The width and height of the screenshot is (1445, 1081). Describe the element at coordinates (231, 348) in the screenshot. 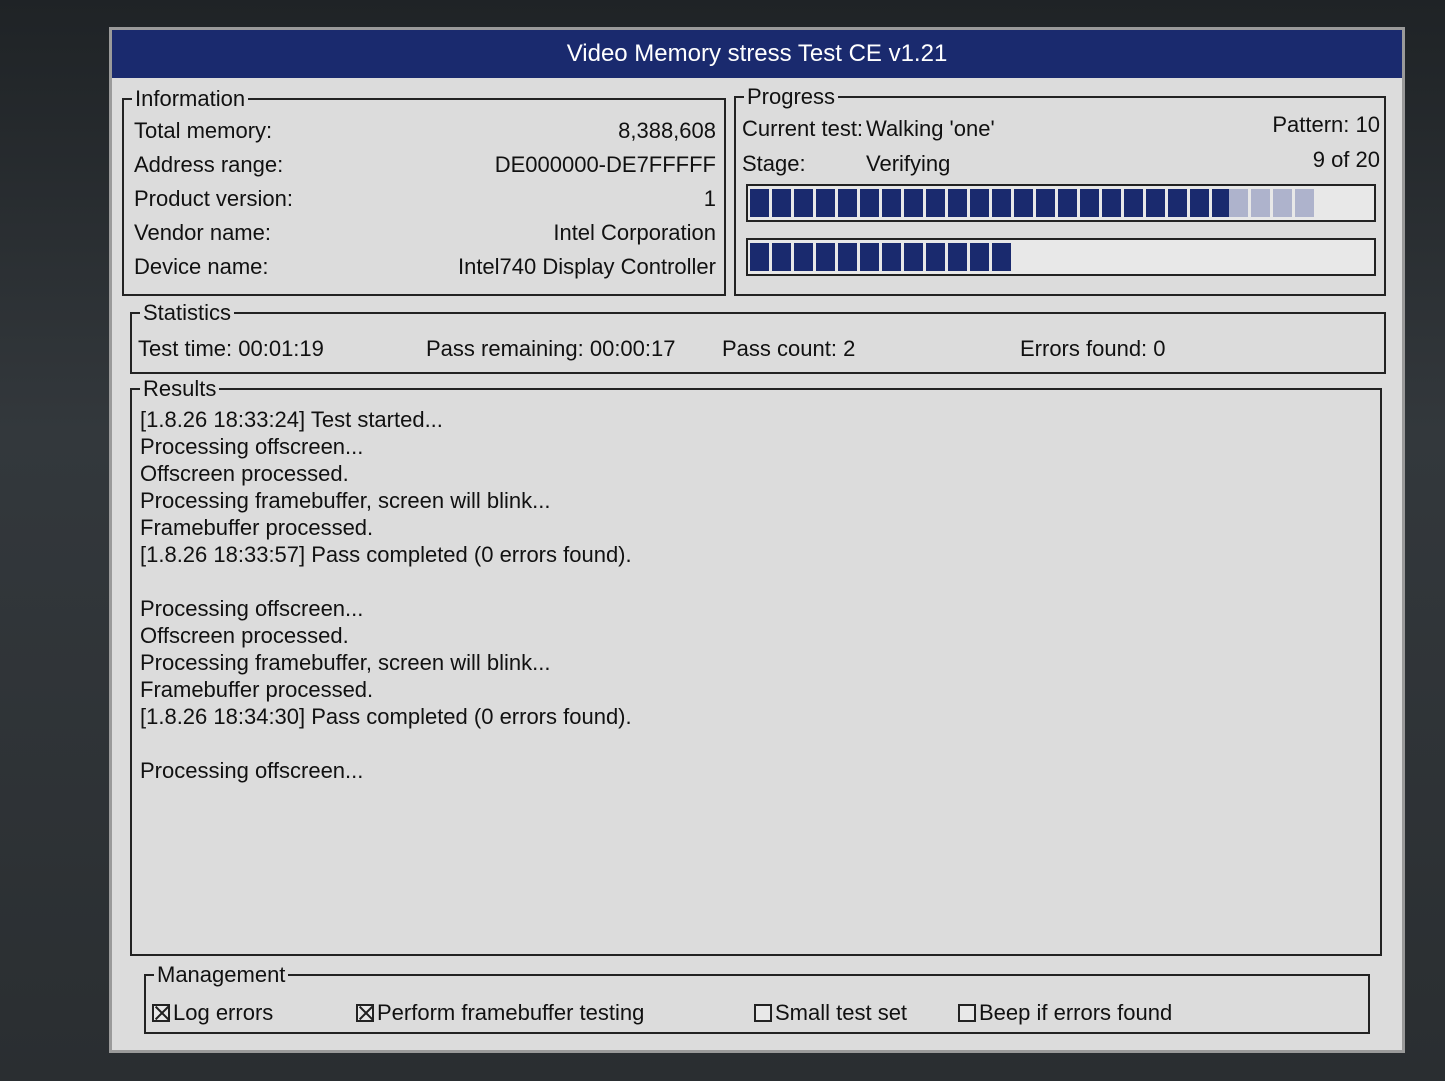

I see `test-time: Test time: 00:01:19` at that location.